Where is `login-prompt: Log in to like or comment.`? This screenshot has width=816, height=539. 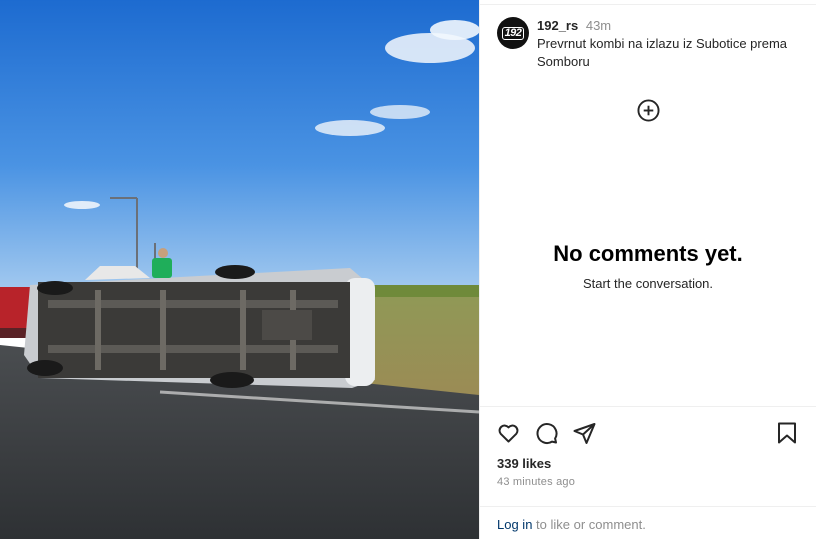 login-prompt: Log in to like or comment. is located at coordinates (648, 522).